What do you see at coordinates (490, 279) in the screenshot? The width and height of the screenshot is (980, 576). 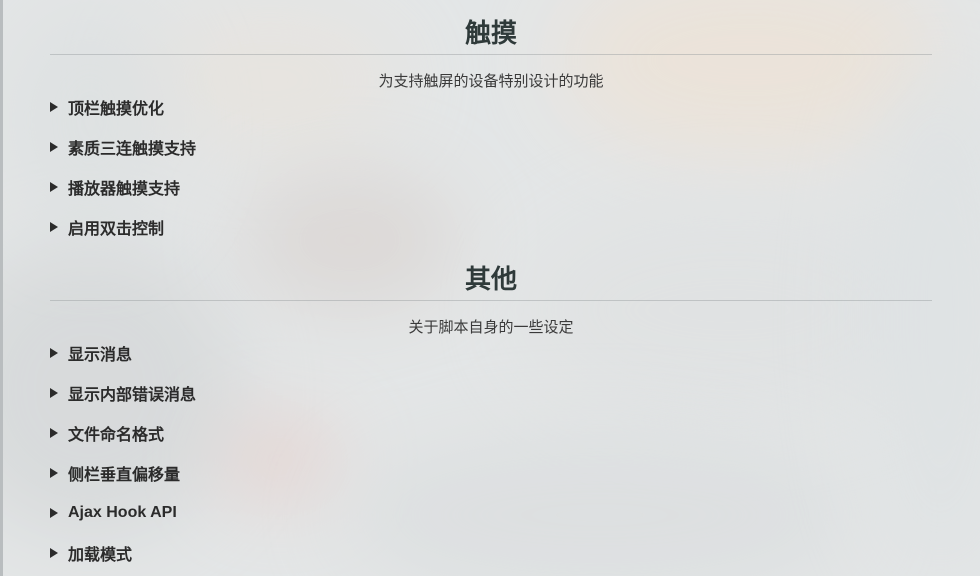 I see `section-title-other: 其他` at bounding box center [490, 279].